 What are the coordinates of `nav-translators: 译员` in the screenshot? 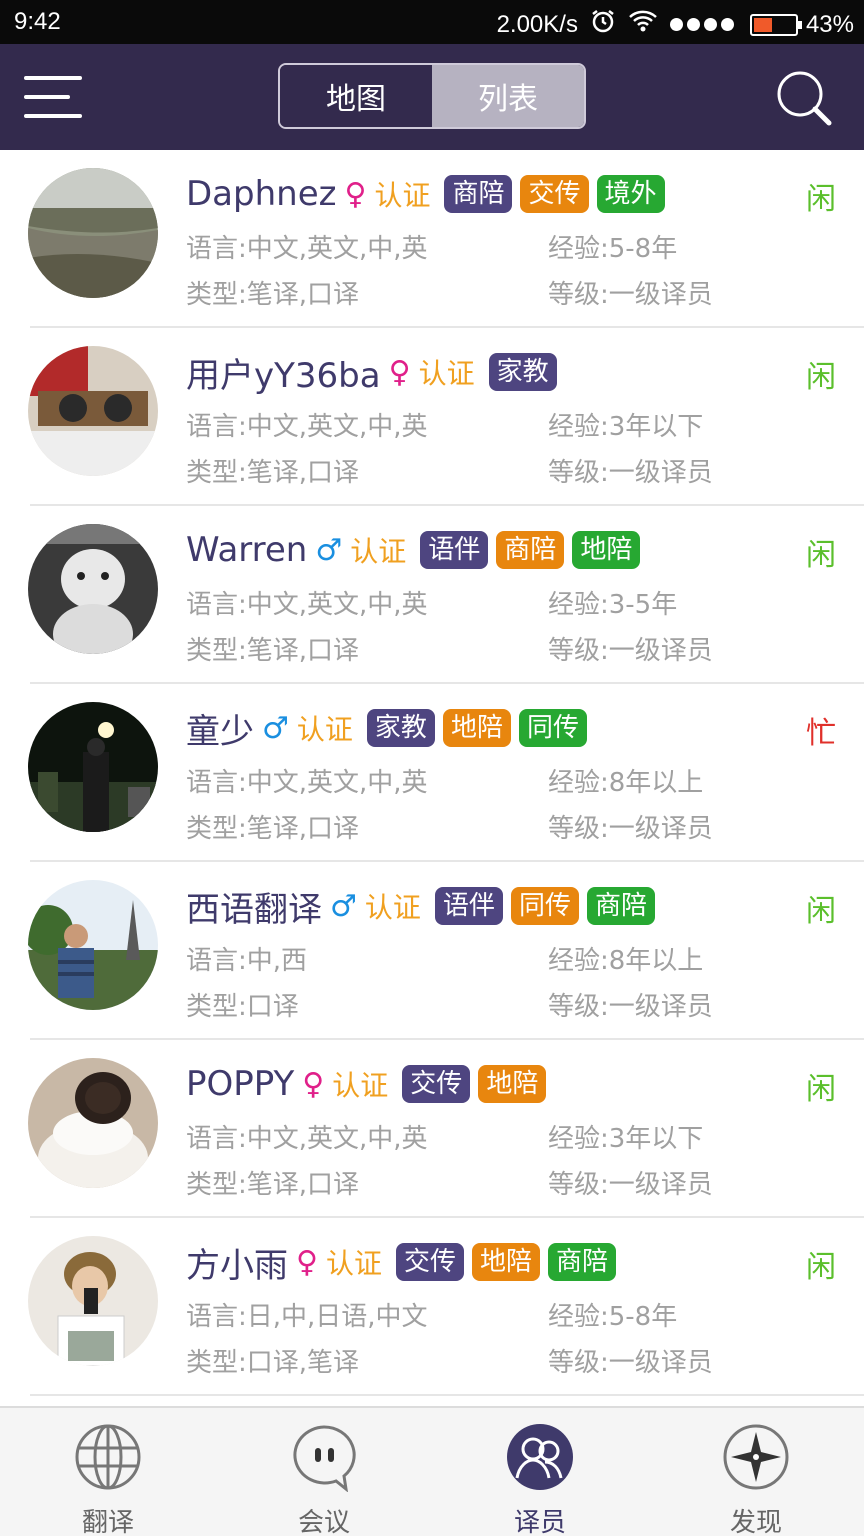 It's located at (540, 1472).